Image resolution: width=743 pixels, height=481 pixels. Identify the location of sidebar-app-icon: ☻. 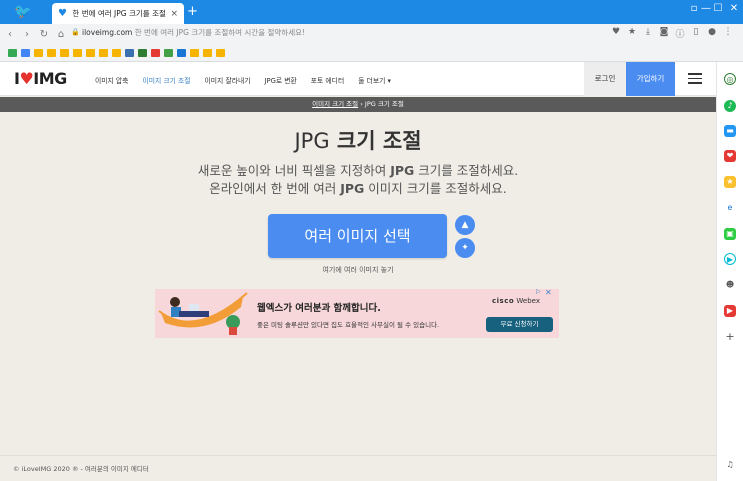
(730, 285).